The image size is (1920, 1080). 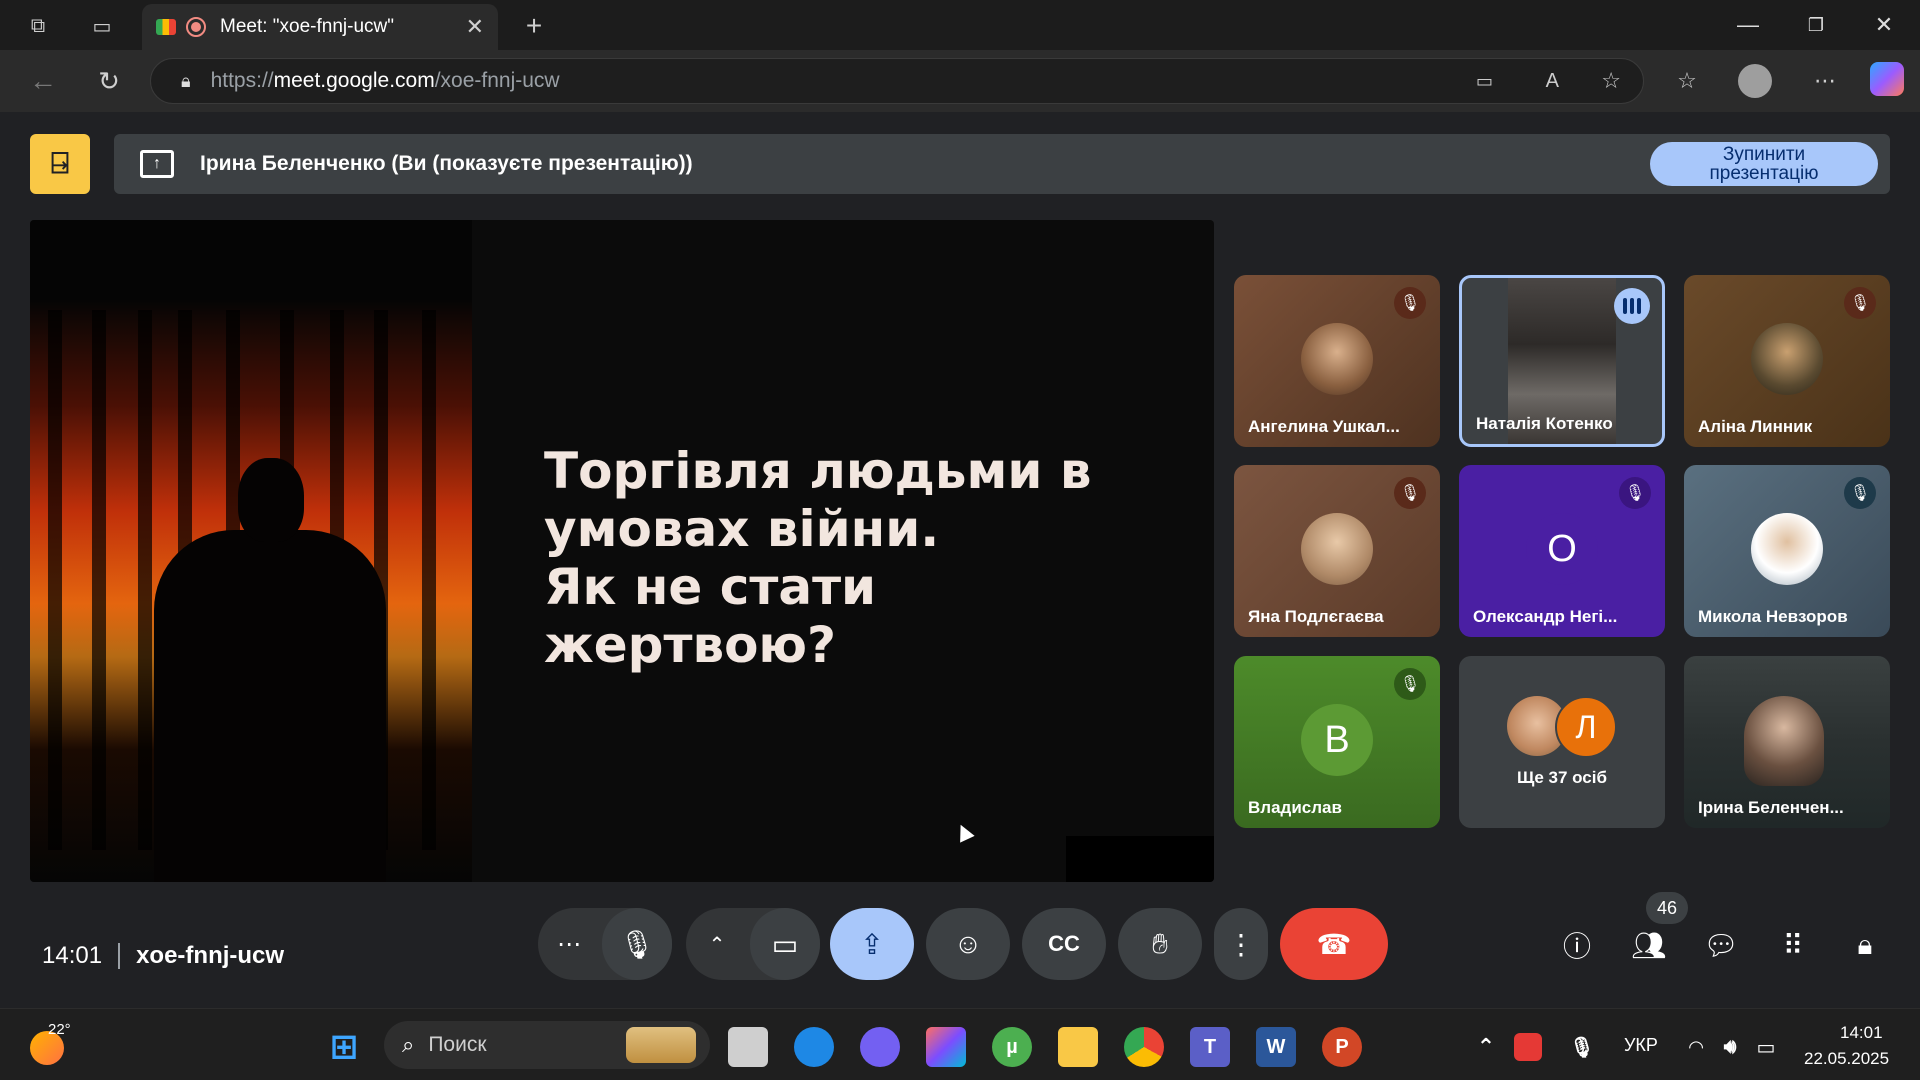 What do you see at coordinates (1611, 81) in the screenshot?
I see `favorite-star-icon: ☆` at bounding box center [1611, 81].